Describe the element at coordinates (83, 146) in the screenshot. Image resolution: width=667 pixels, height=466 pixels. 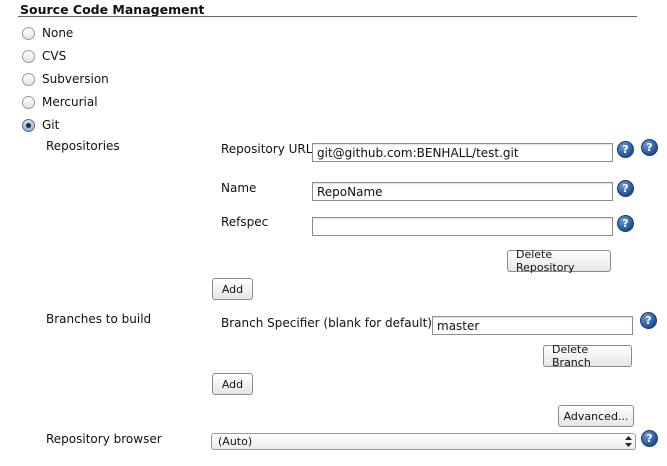
I see `repositories-label: Repositories` at that location.